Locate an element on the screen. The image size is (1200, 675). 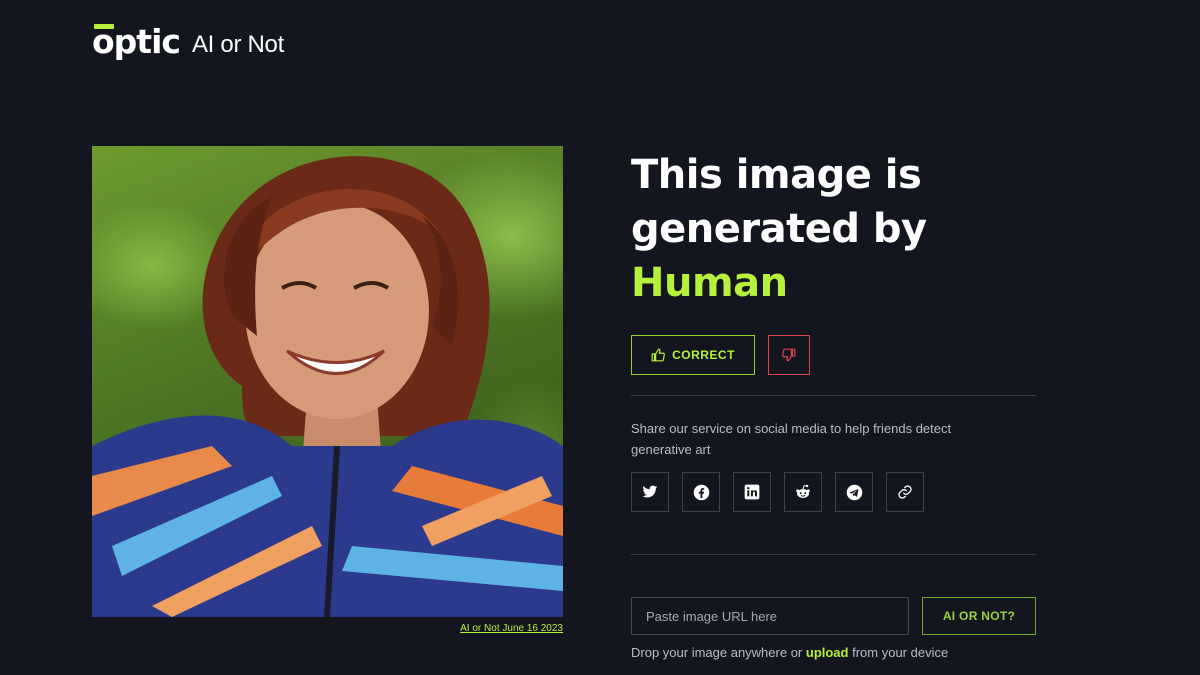
thumbs-down-icon is located at coordinates (789, 355).